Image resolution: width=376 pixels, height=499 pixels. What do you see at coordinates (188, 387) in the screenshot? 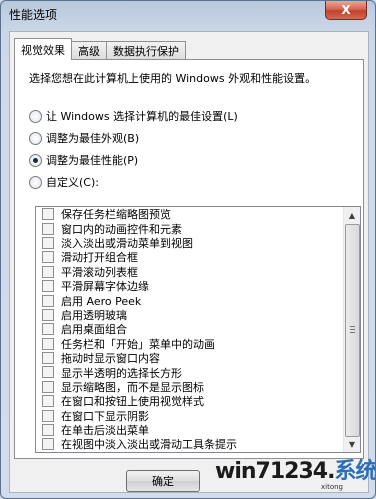
I see `effect-list-item: 显示缩略图，而不是显示图标` at bounding box center [188, 387].